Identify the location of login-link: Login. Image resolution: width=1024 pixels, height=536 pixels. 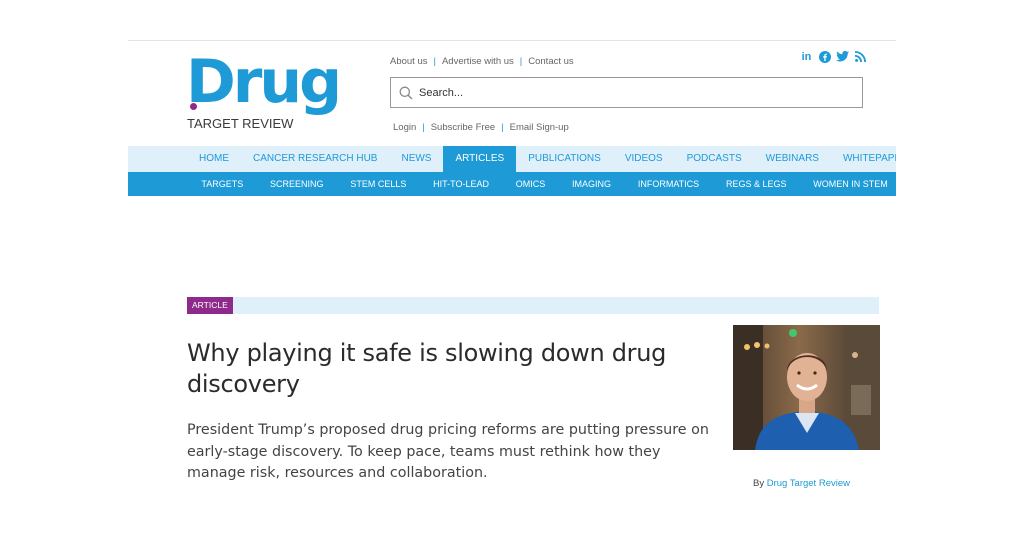
(404, 127).